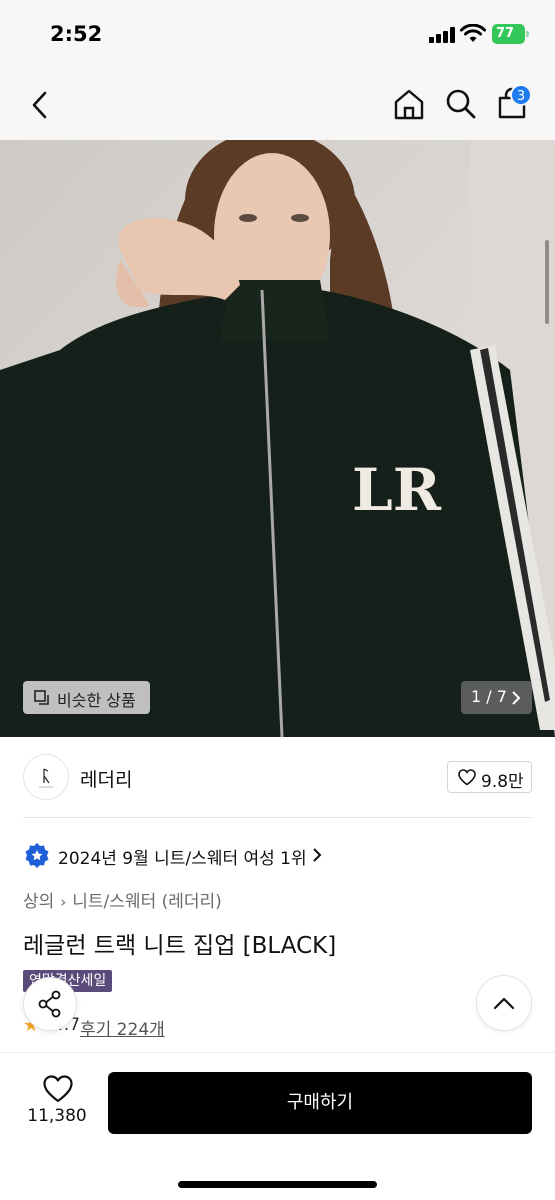  What do you see at coordinates (521, 95) in the screenshot?
I see `cart-count-badge: 3` at bounding box center [521, 95].